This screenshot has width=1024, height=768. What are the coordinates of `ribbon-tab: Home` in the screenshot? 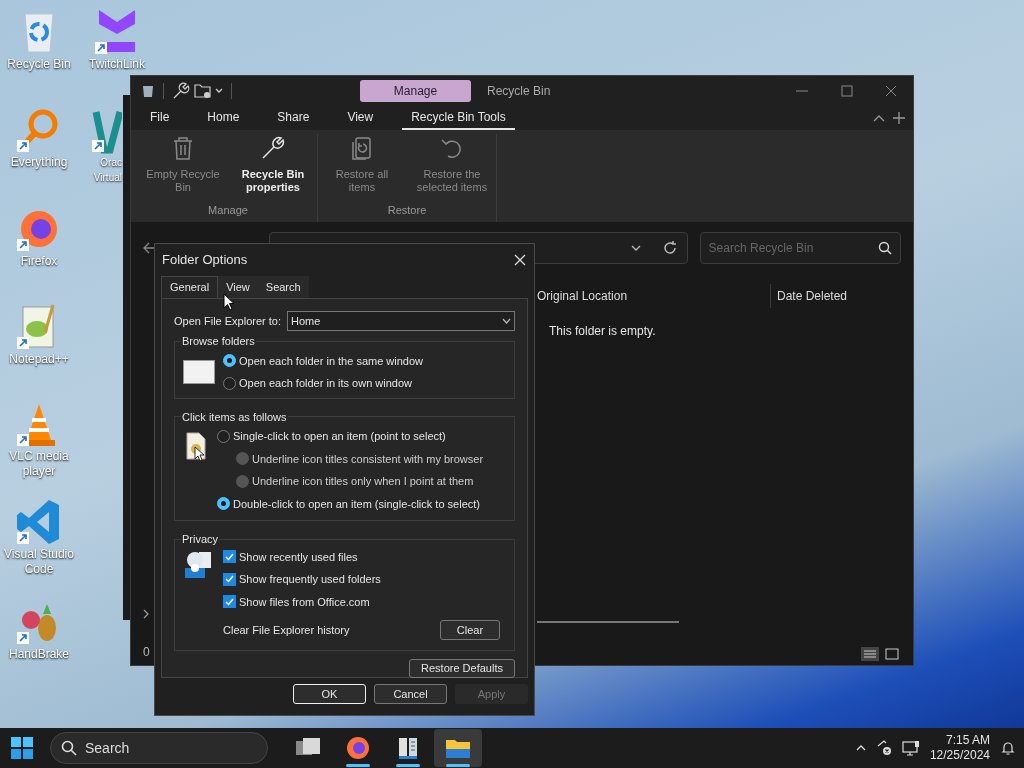 It's located at (223, 117).